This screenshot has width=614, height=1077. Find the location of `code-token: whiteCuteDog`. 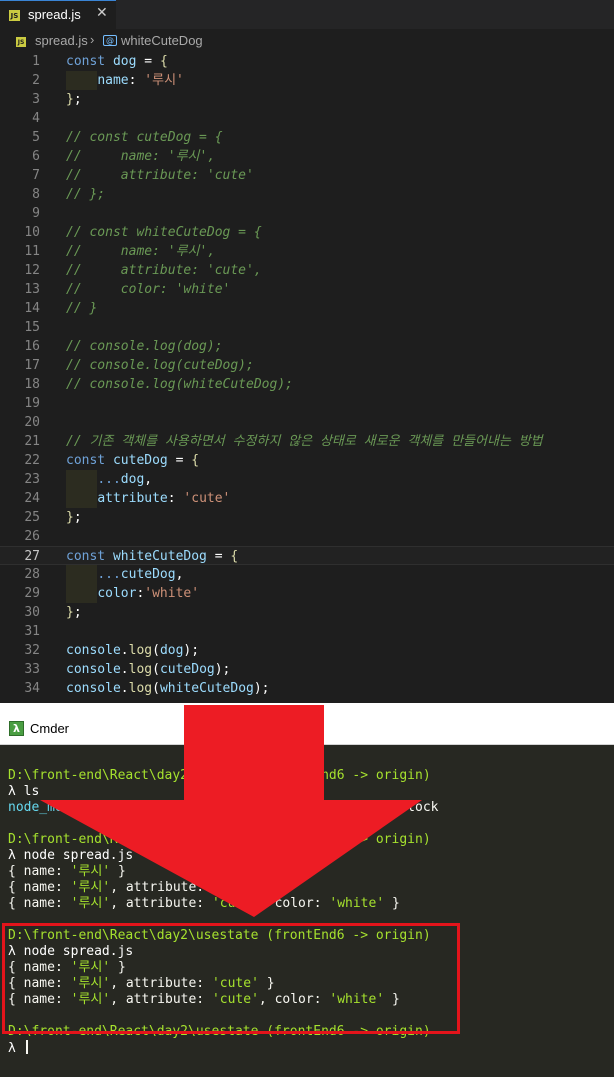

code-token: whiteCuteDog is located at coordinates (206, 688).